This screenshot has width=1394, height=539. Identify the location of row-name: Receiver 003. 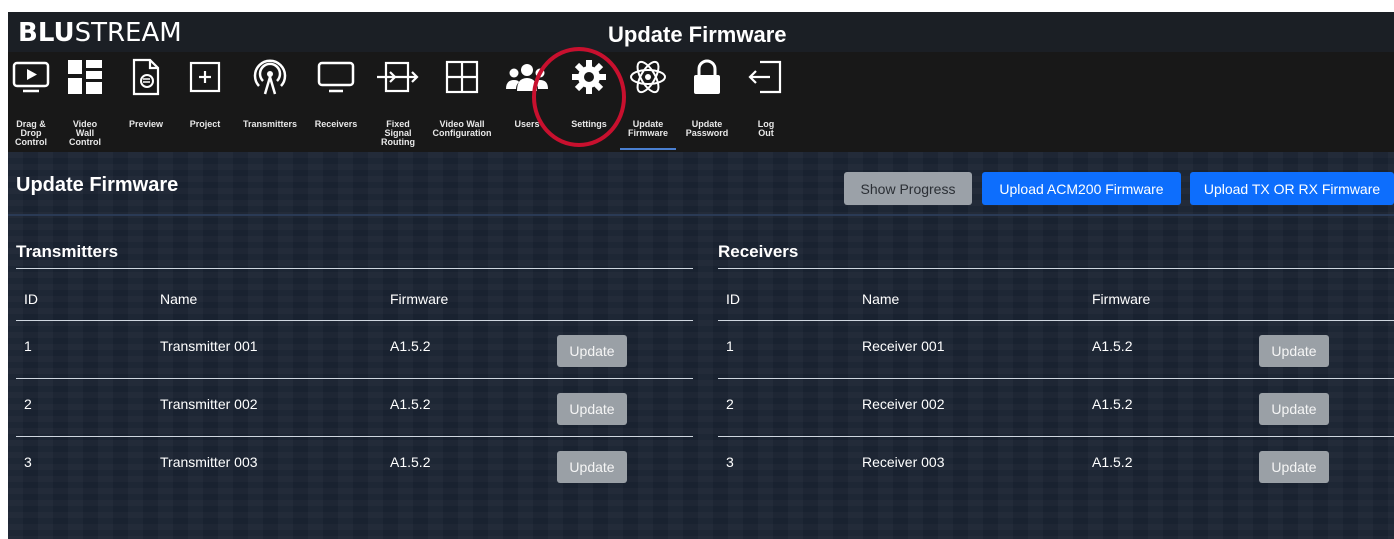
(903, 462).